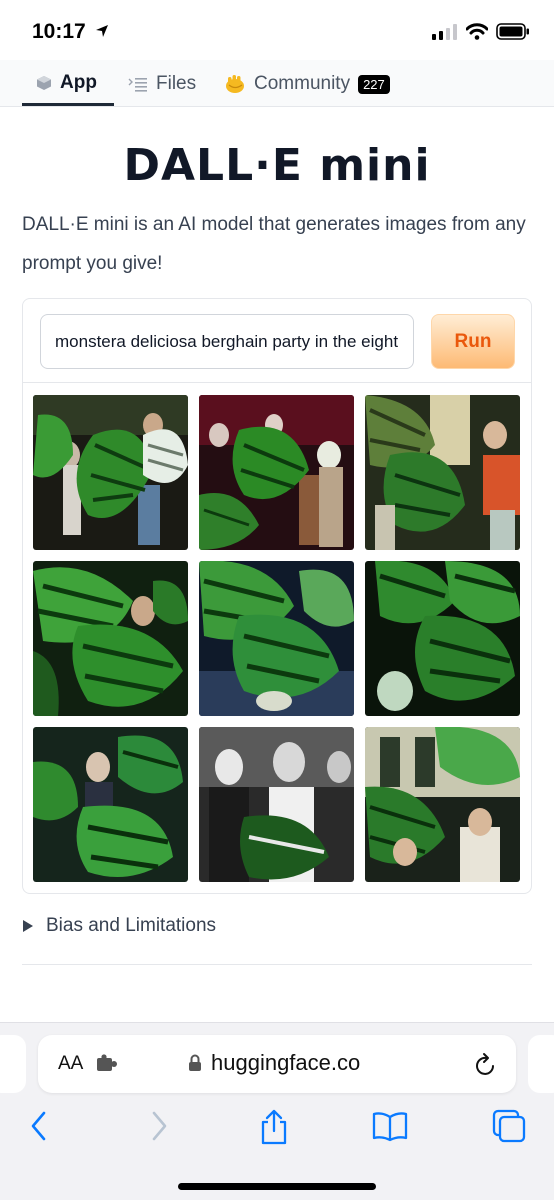 This screenshot has width=554, height=1200. Describe the element at coordinates (13, 1064) in the screenshot. I see `previous-tab-card` at that location.